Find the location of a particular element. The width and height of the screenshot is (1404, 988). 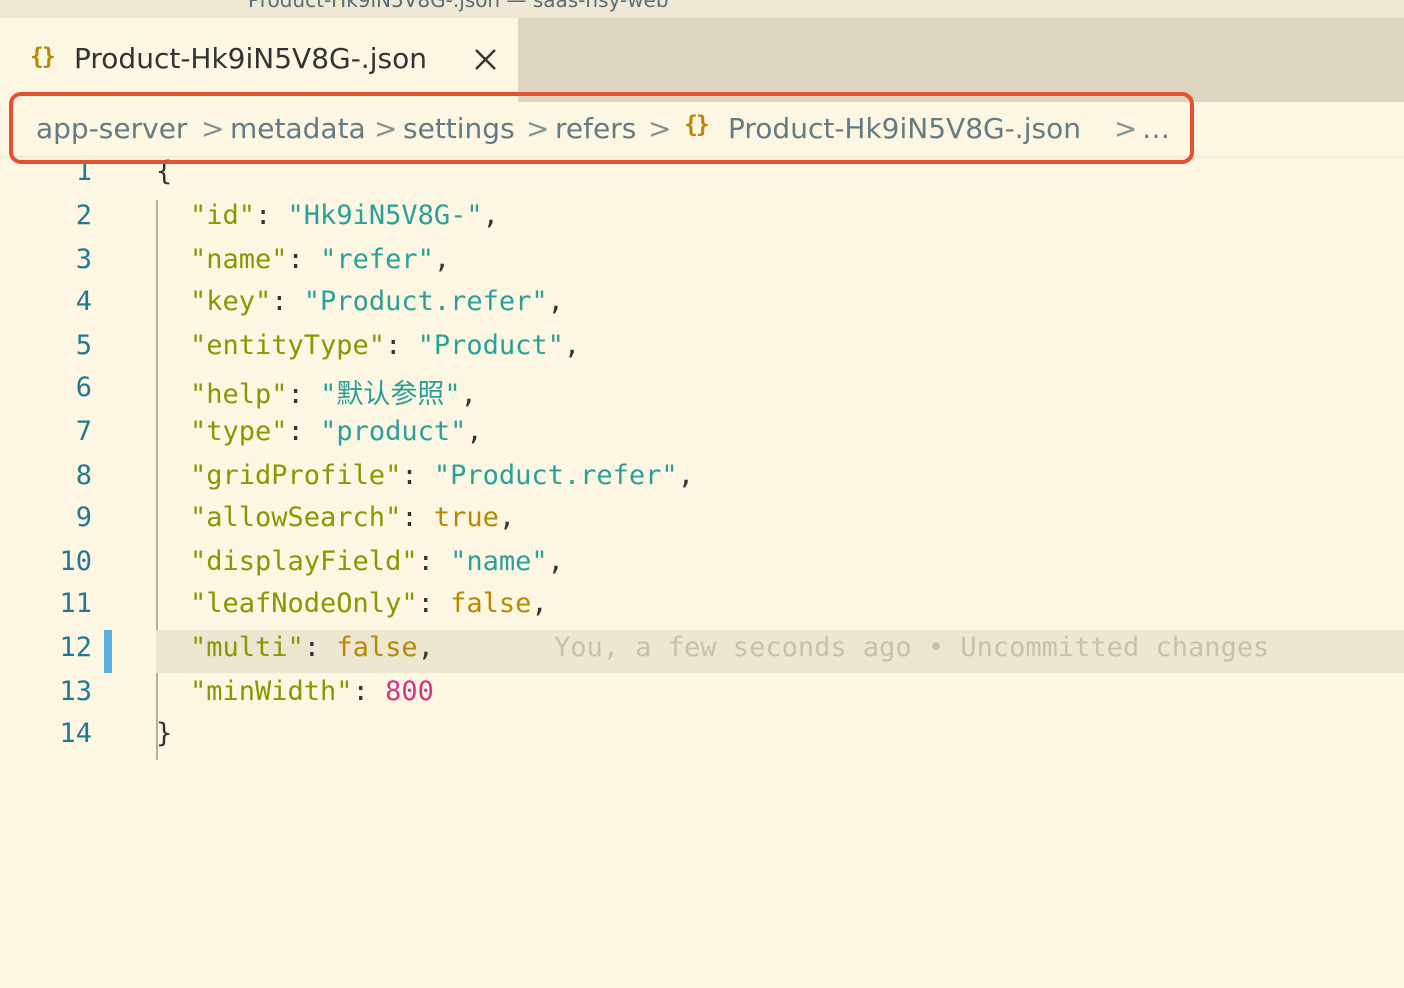

code-text: { is located at coordinates (164, 171).